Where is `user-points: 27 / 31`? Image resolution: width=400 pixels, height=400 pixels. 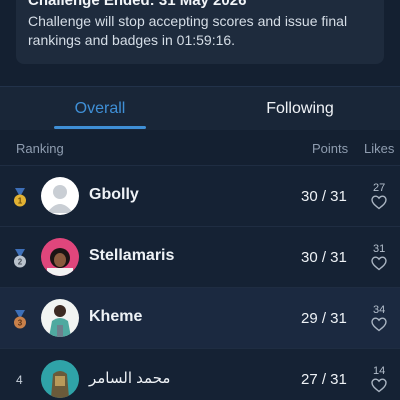 user-points: 27 / 31 is located at coordinates (324, 379).